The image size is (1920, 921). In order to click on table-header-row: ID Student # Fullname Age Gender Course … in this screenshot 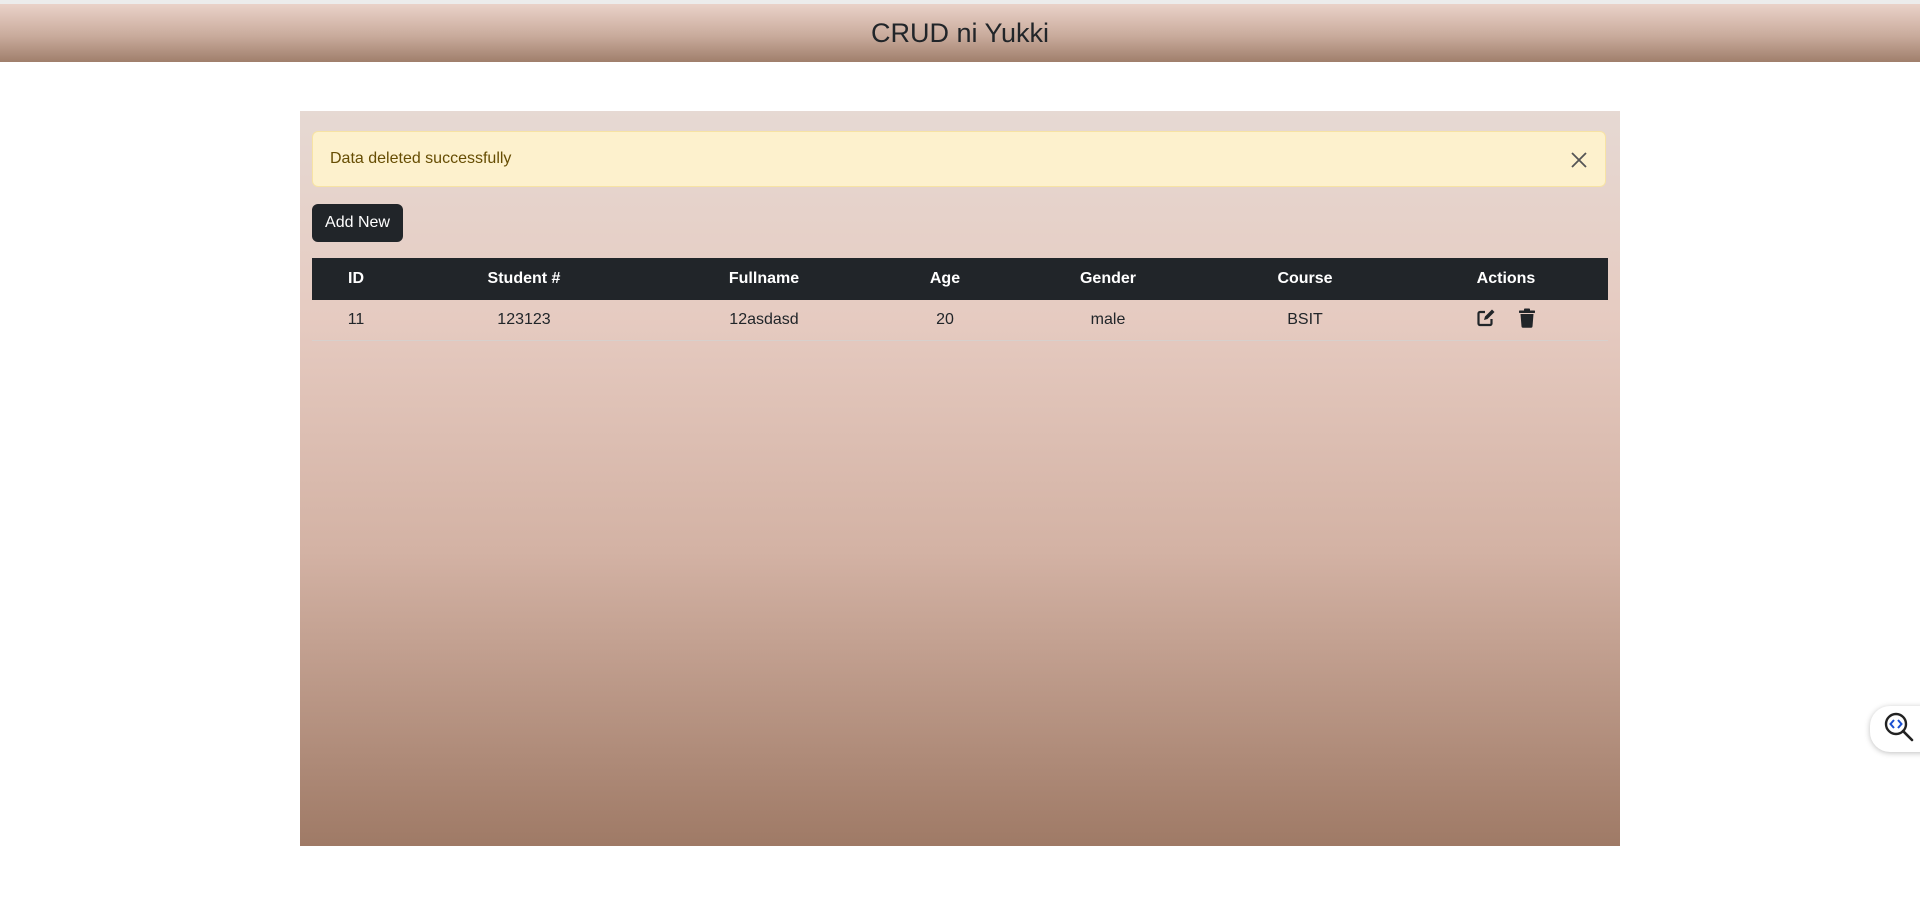, I will do `click(960, 279)`.